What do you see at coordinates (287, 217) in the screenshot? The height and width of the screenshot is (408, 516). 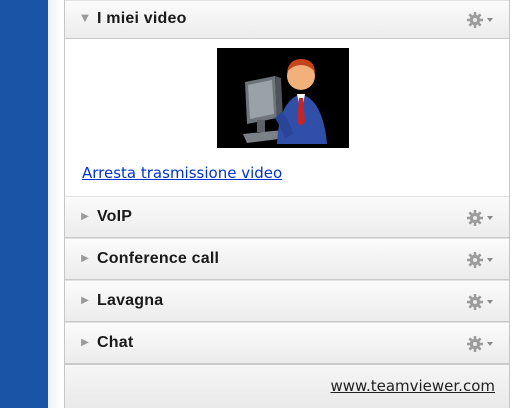 I see `section-header-voip: ▶ VoIP` at bounding box center [287, 217].